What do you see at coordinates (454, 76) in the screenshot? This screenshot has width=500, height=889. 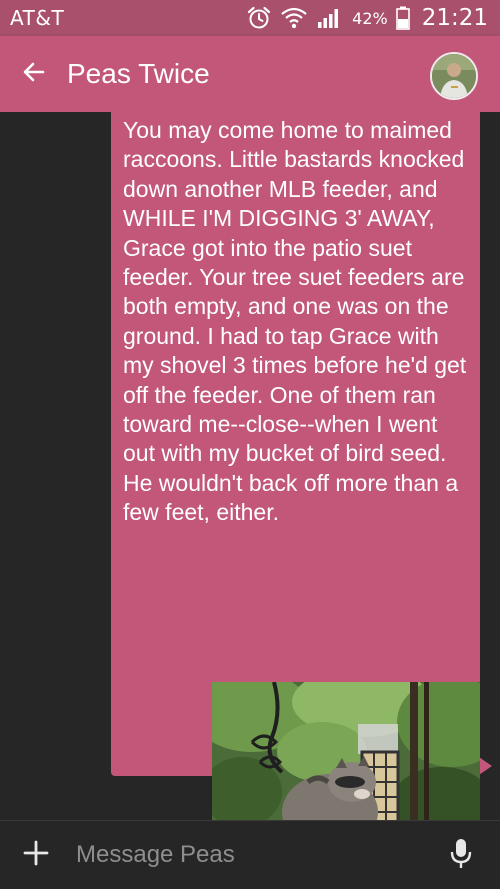 I see `contact-avatar` at bounding box center [454, 76].